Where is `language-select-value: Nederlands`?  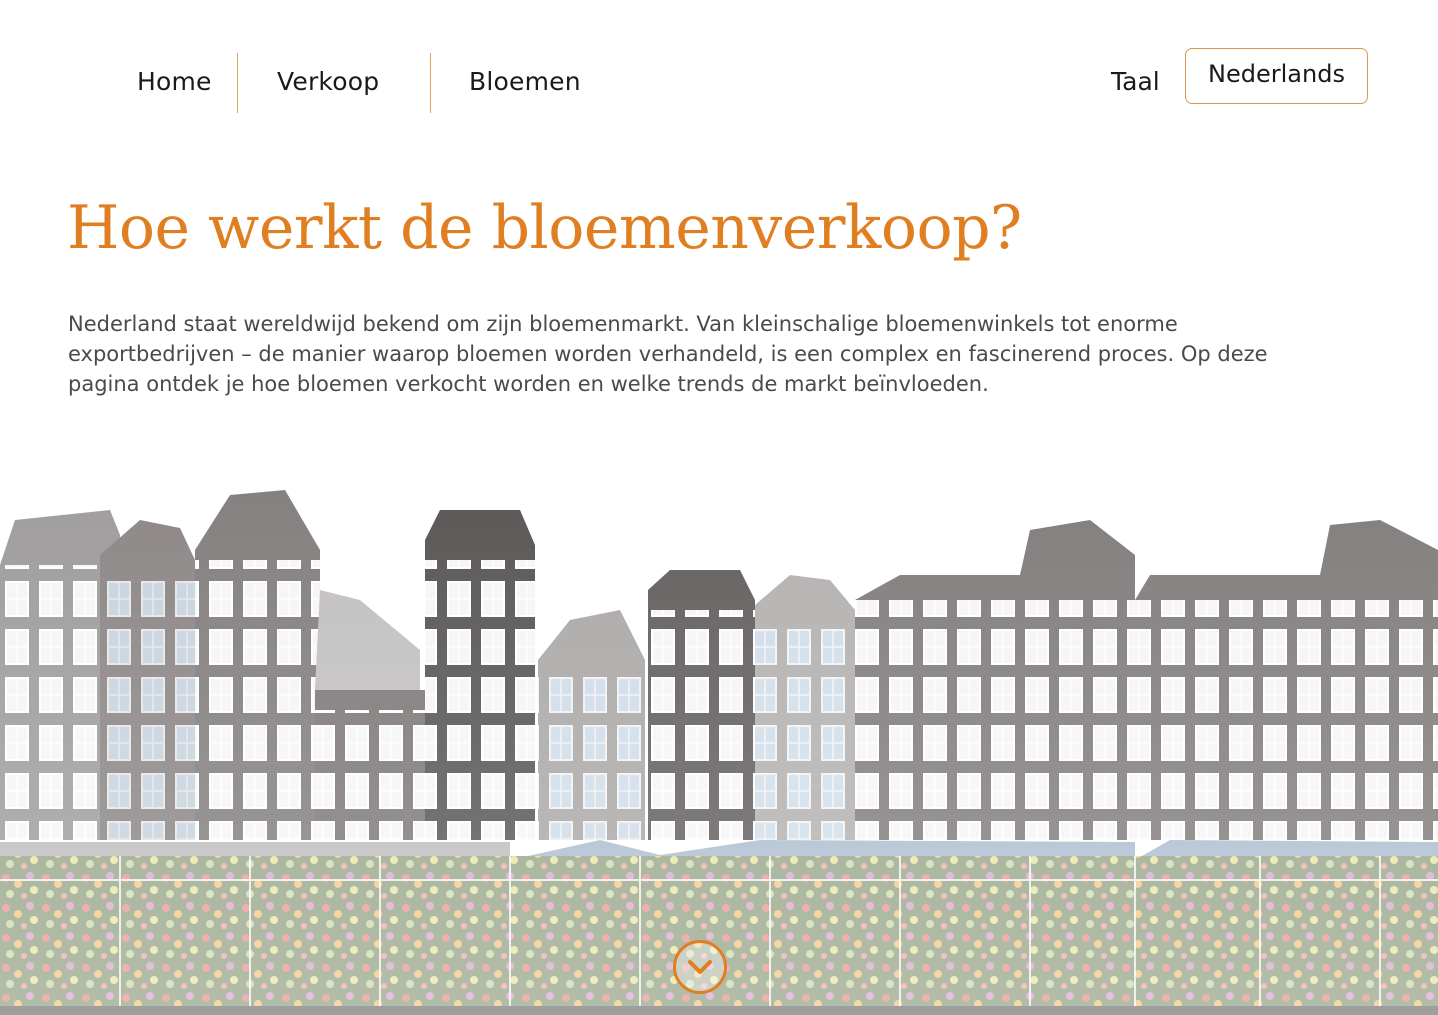 language-select-value: Nederlands is located at coordinates (1276, 74).